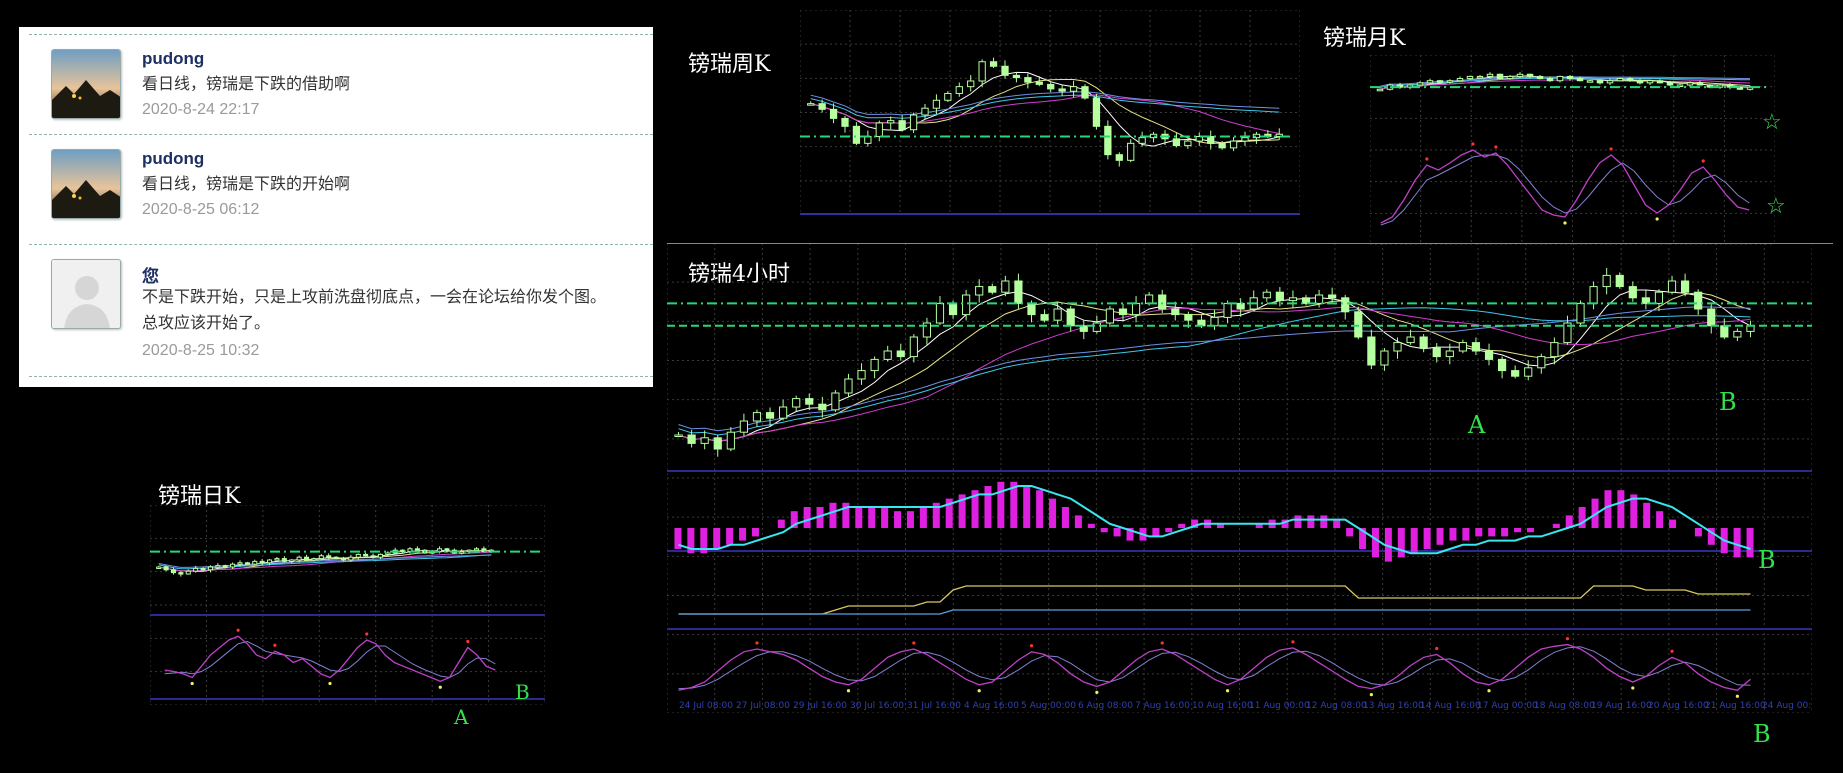 This screenshot has width=1843, height=773. I want to click on weekly-chart-title: 镑瑞周K, so click(729, 64).